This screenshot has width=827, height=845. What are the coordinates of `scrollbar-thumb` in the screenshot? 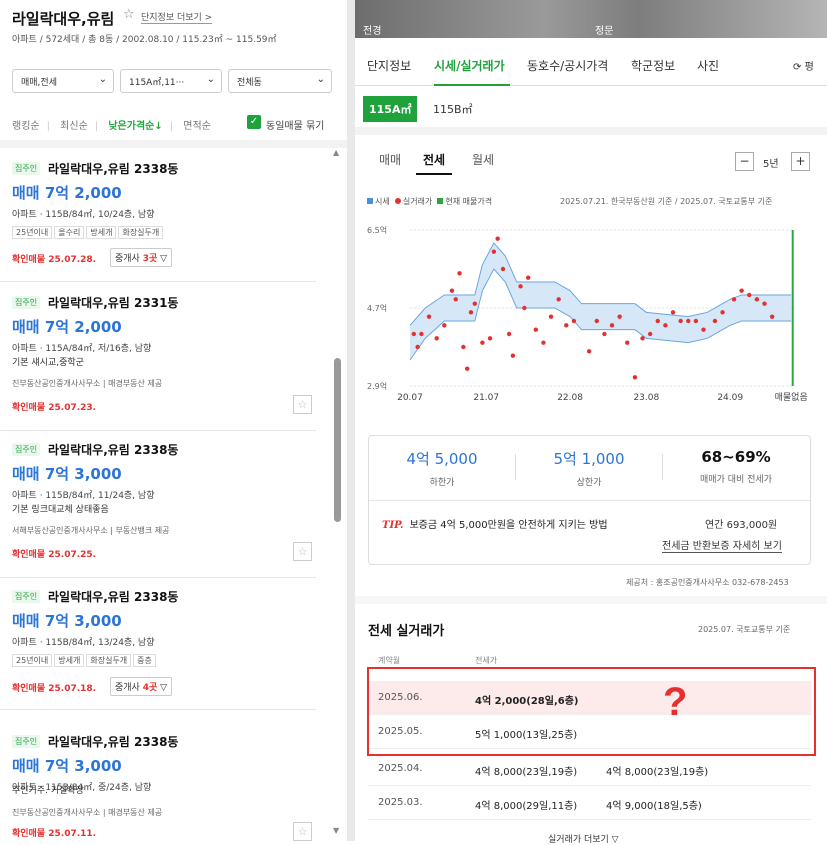 It's located at (337, 440).